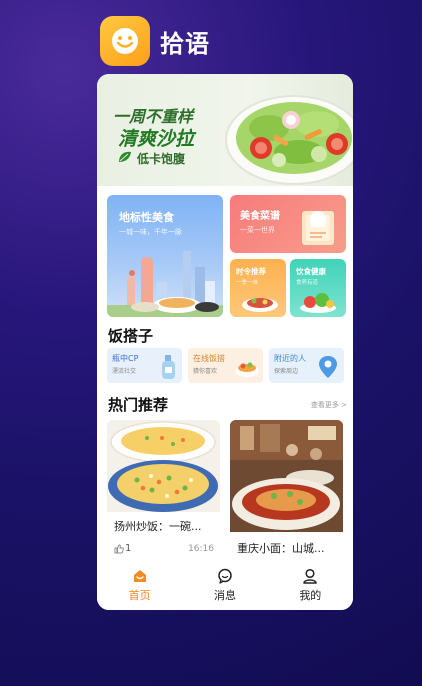 The image size is (422, 686). What do you see at coordinates (307, 283) in the screenshot?
I see `tile-health-subtitle: 食养有道` at bounding box center [307, 283].